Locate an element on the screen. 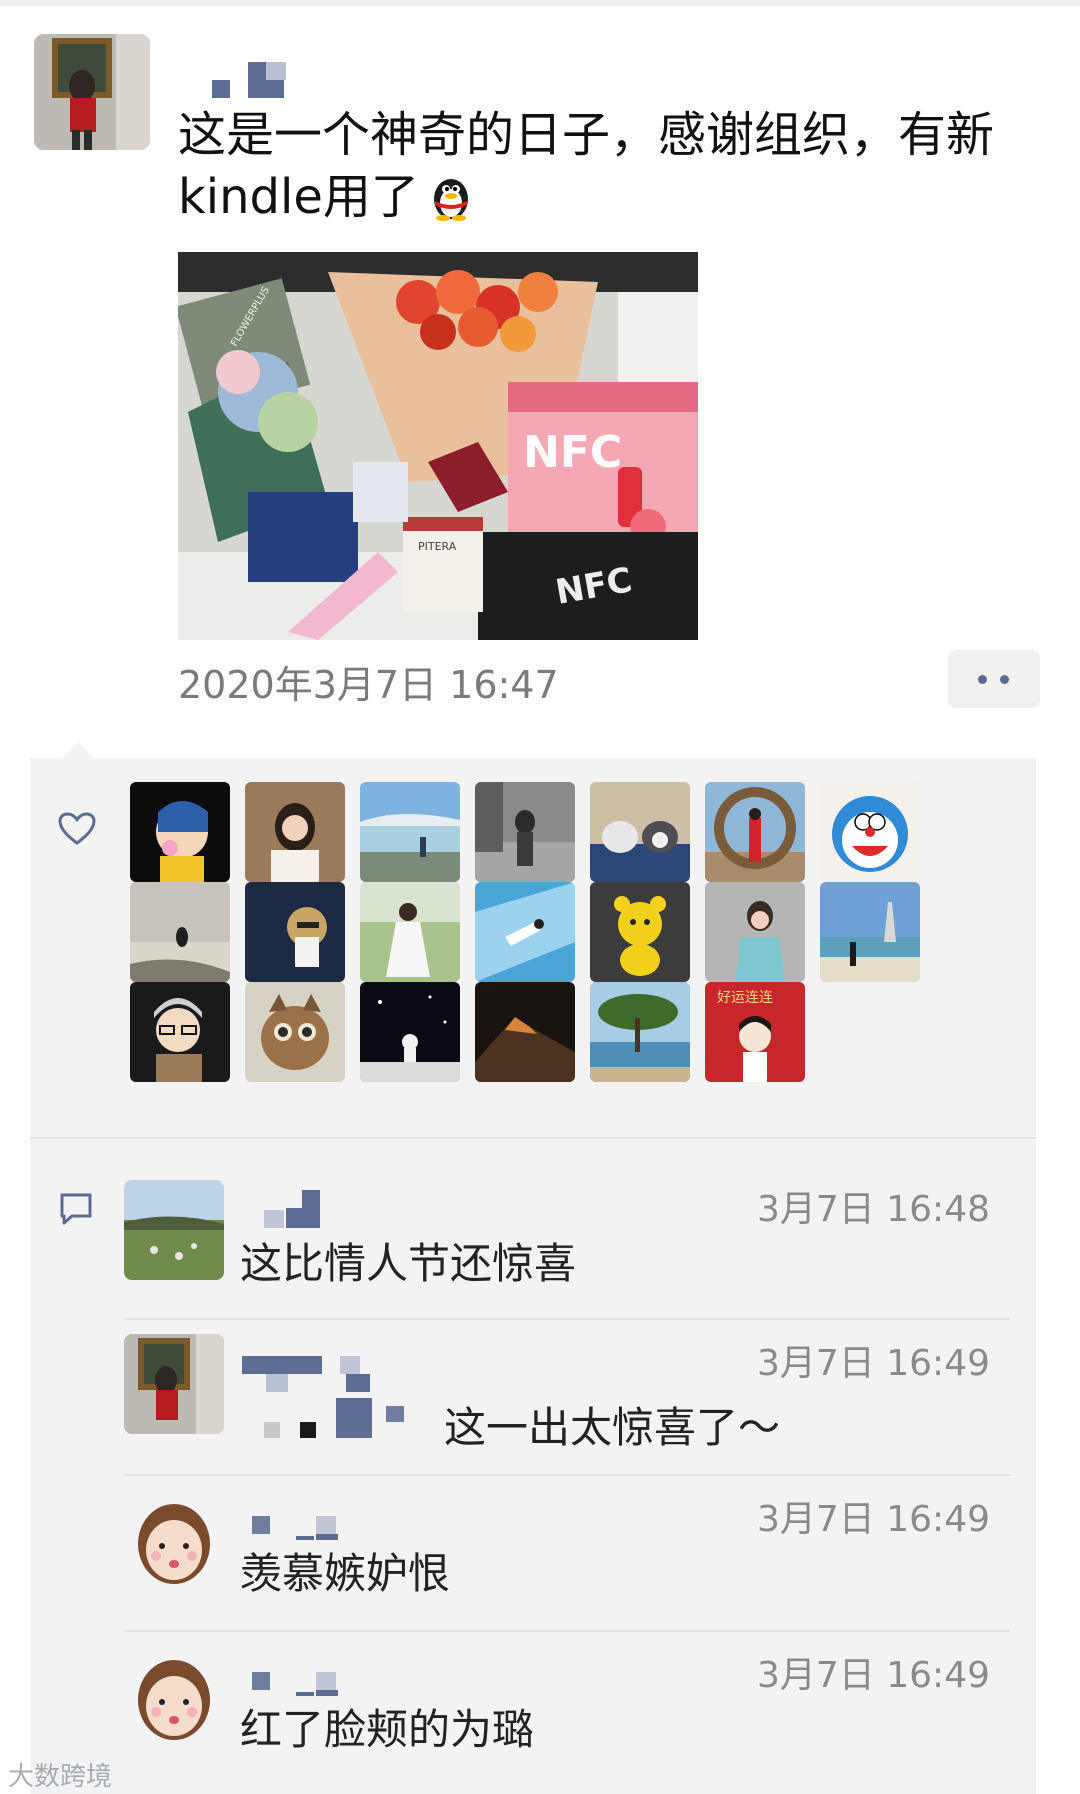 This screenshot has height=1794, width=1080. panel-pointer is located at coordinates (78, 750).